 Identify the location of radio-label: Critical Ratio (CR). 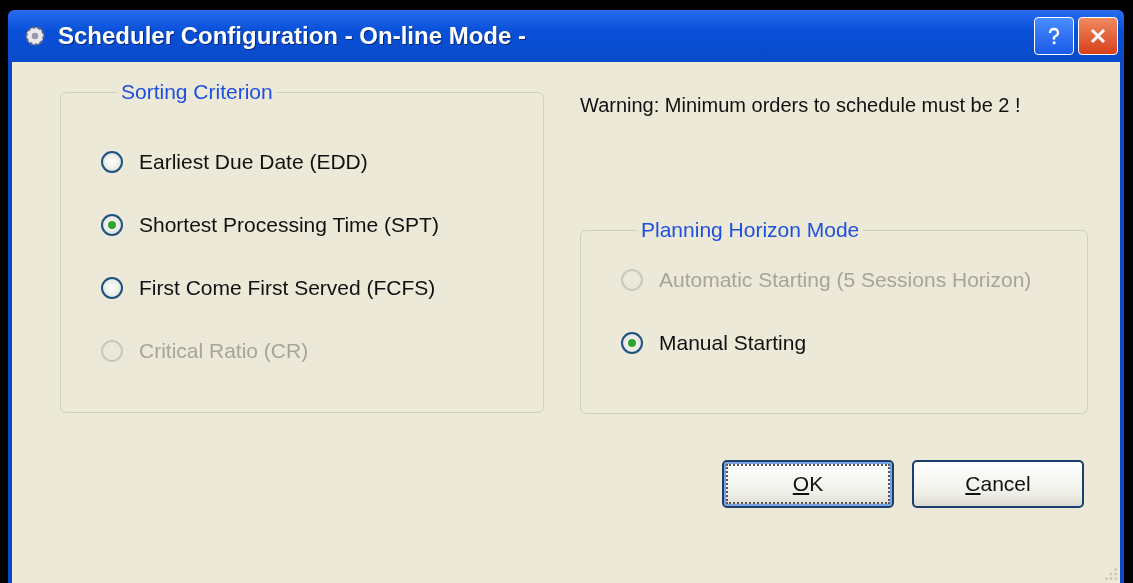
(224, 350).